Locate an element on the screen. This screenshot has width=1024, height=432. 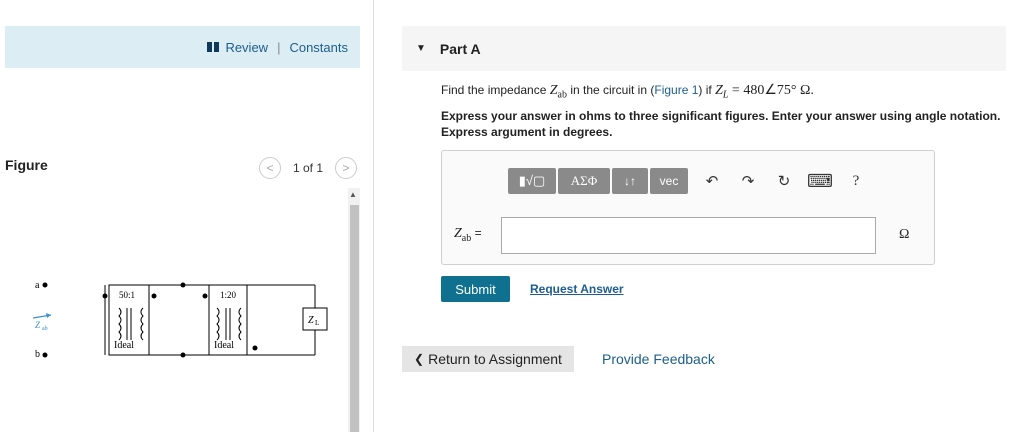
zab-arrowhead is located at coordinates (48, 315).